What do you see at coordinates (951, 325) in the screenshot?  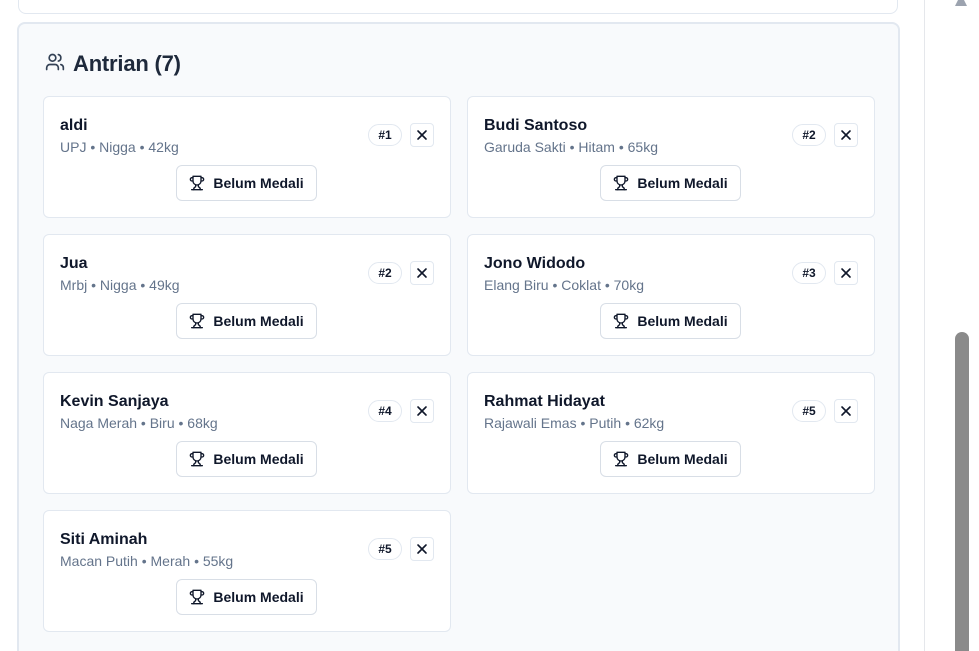 I see `scrollbar` at bounding box center [951, 325].